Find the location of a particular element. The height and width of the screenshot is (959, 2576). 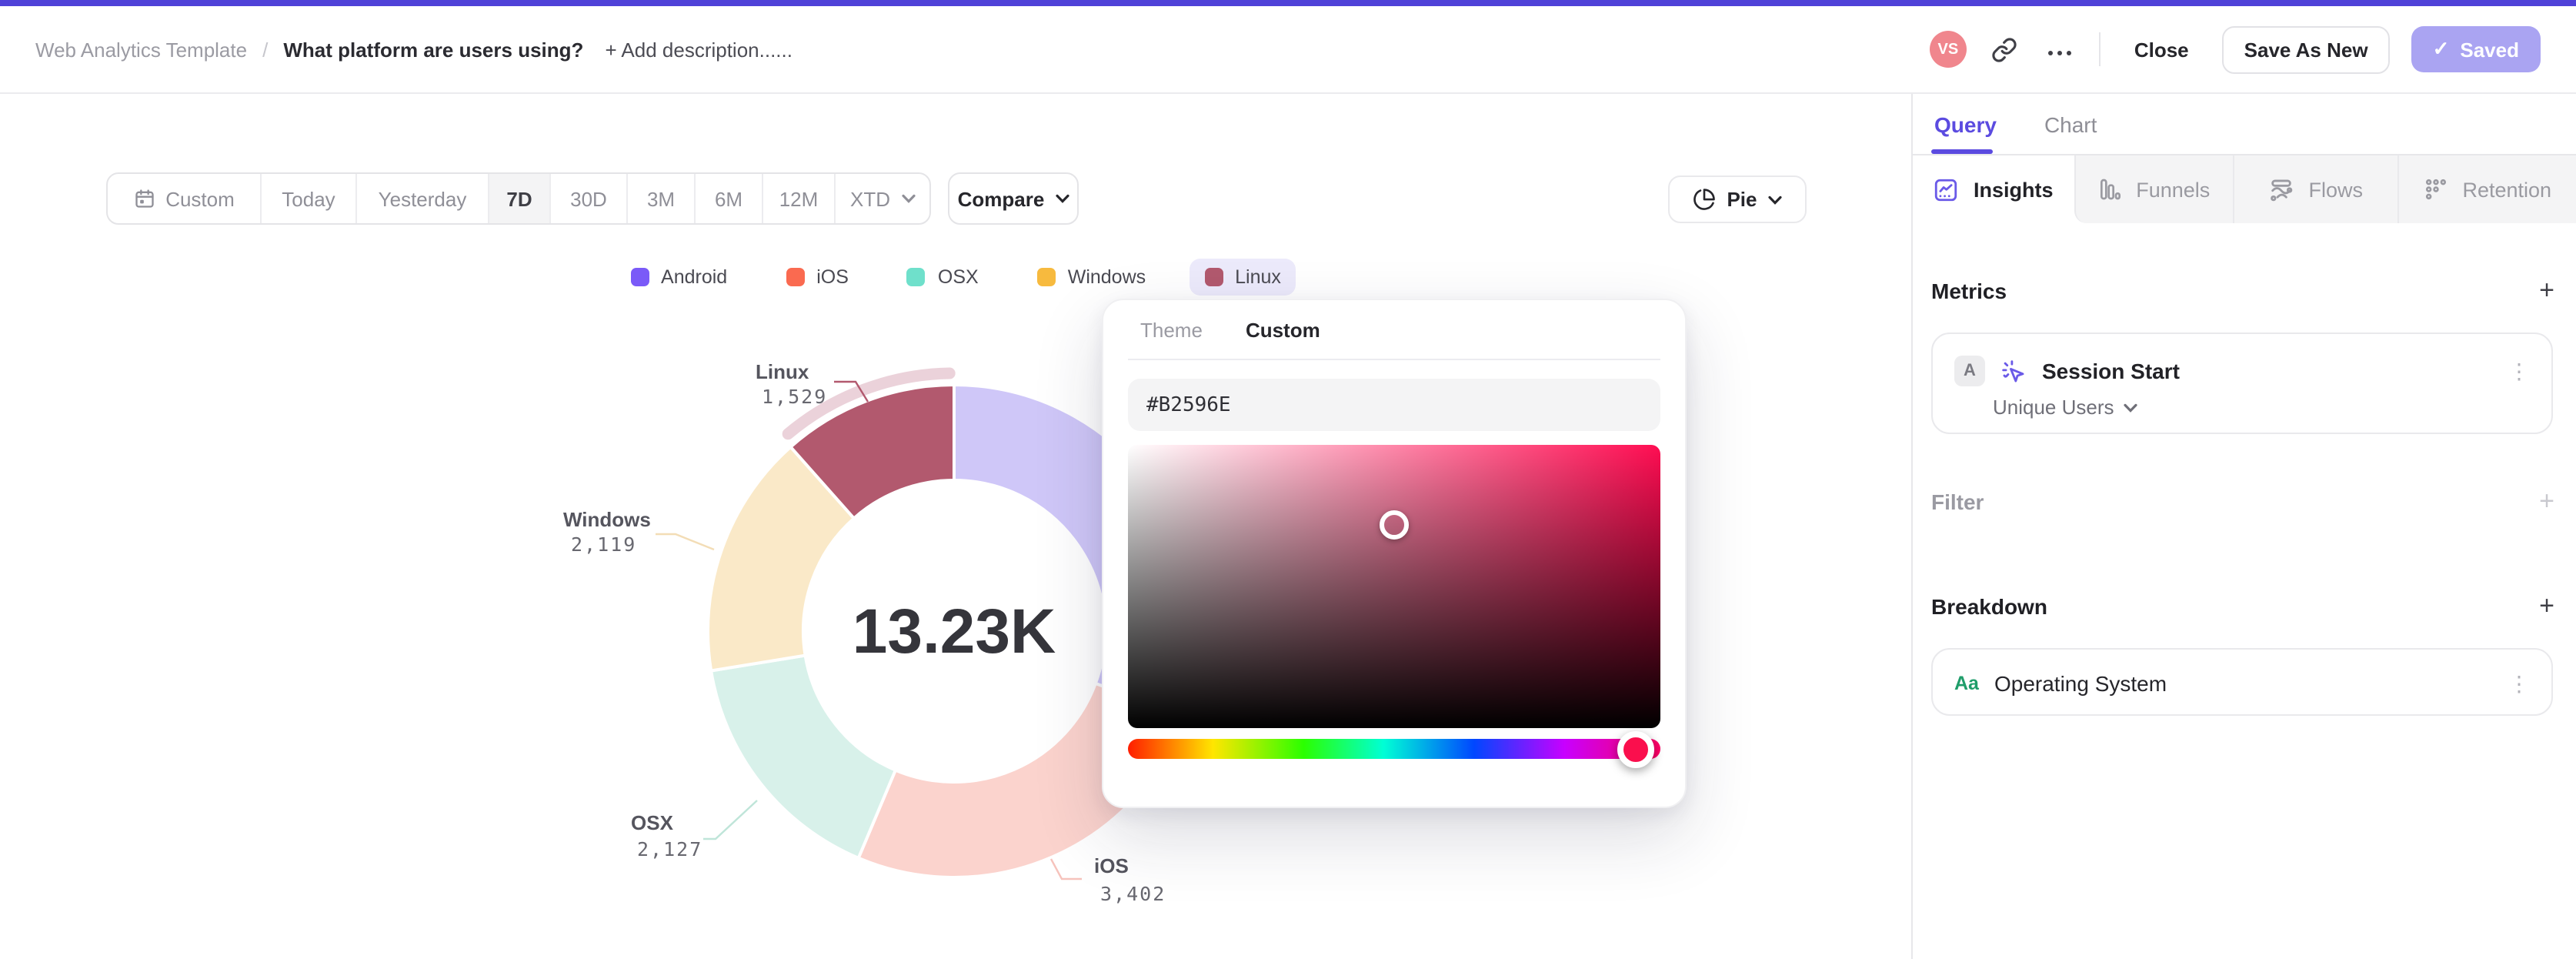

insights-icon is located at coordinates (1947, 189).